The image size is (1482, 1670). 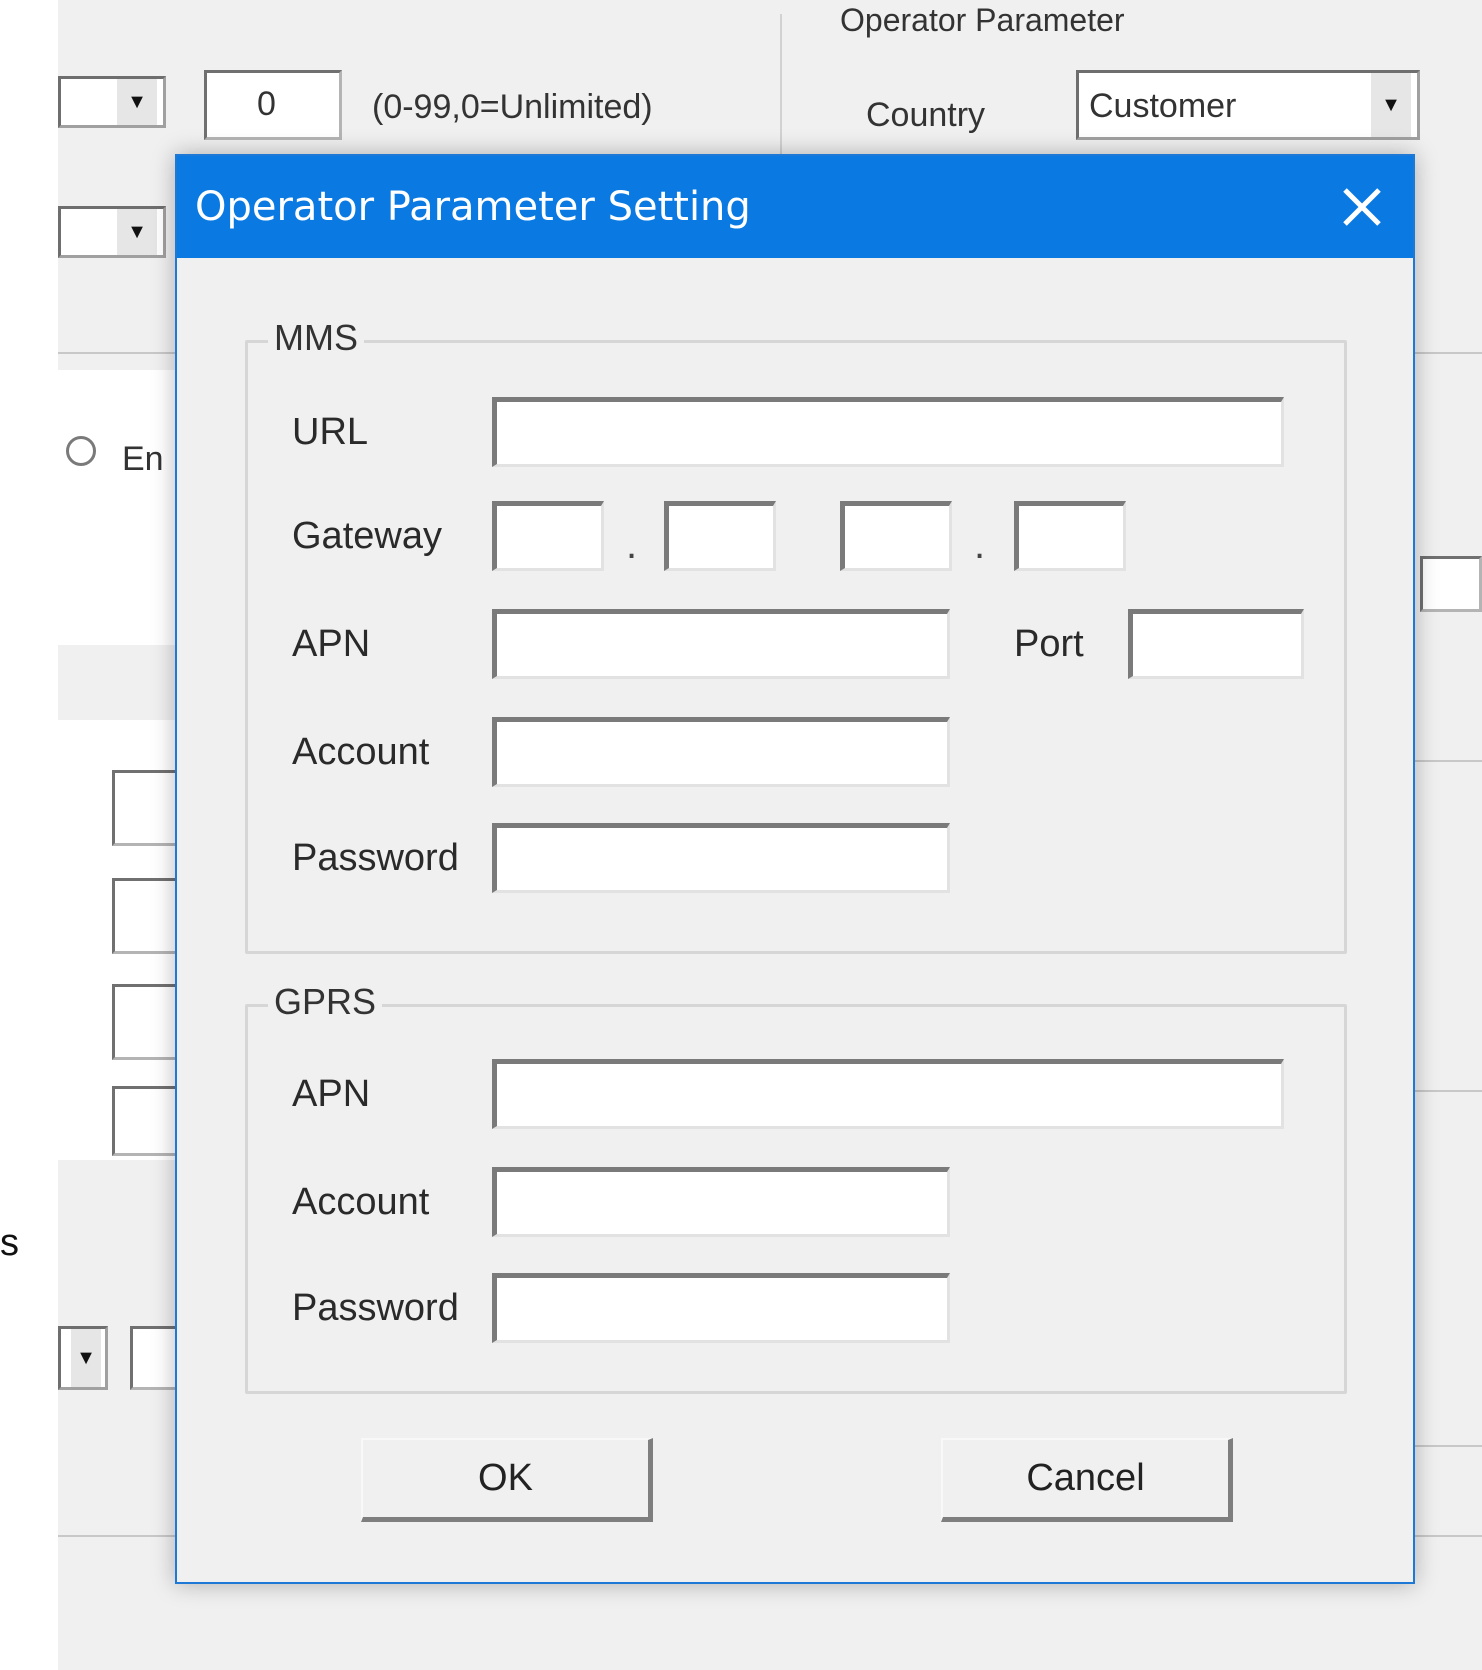 I want to click on gprs-account-input, so click(x=722, y=1203).